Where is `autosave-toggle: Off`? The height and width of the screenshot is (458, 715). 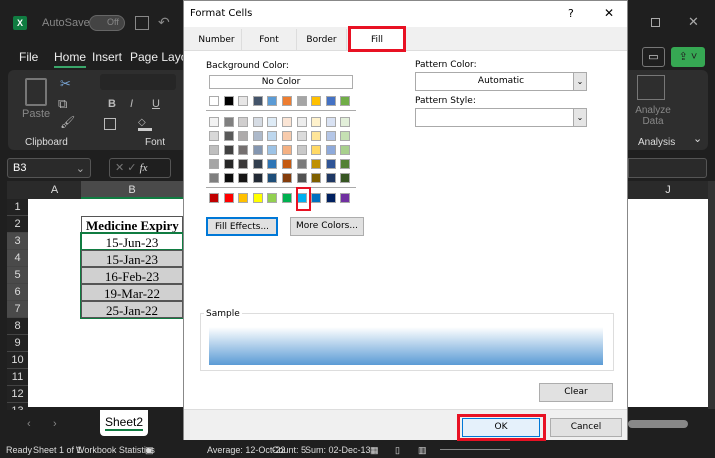 autosave-toggle: Off is located at coordinates (107, 23).